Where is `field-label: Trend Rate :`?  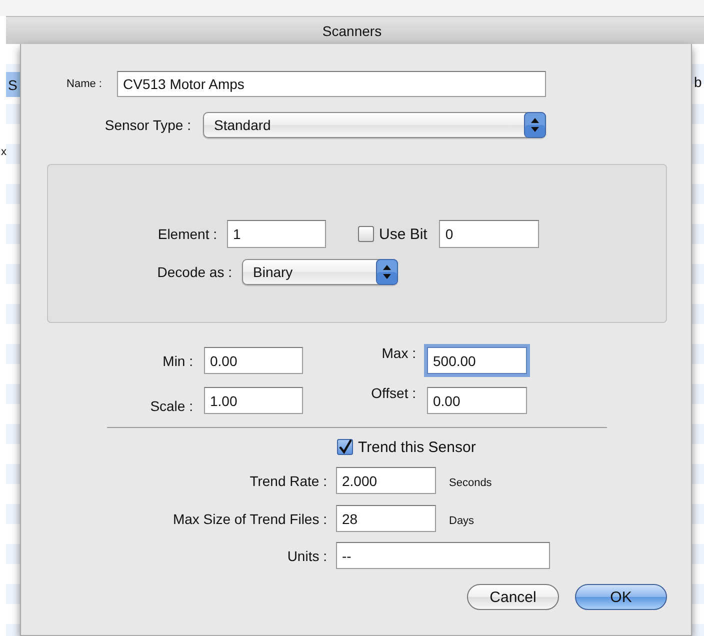
field-label: Trend Rate : is located at coordinates (287, 480).